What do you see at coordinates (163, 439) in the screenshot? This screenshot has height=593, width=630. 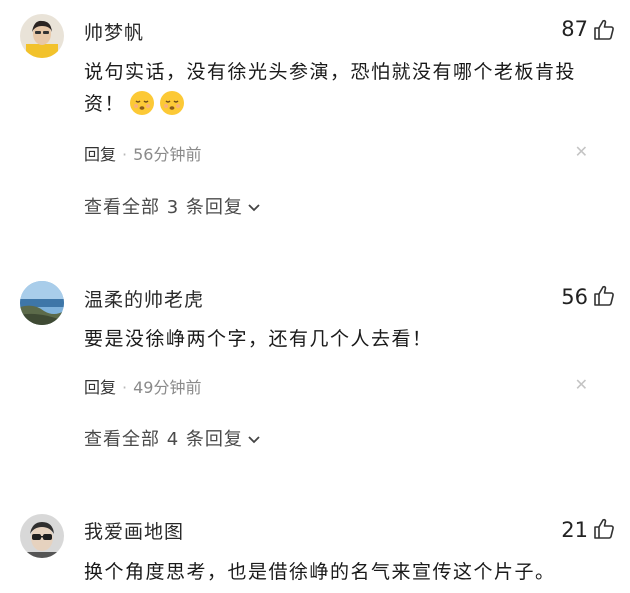 I see `view-replies-label: 查看全部 4 条回复` at bounding box center [163, 439].